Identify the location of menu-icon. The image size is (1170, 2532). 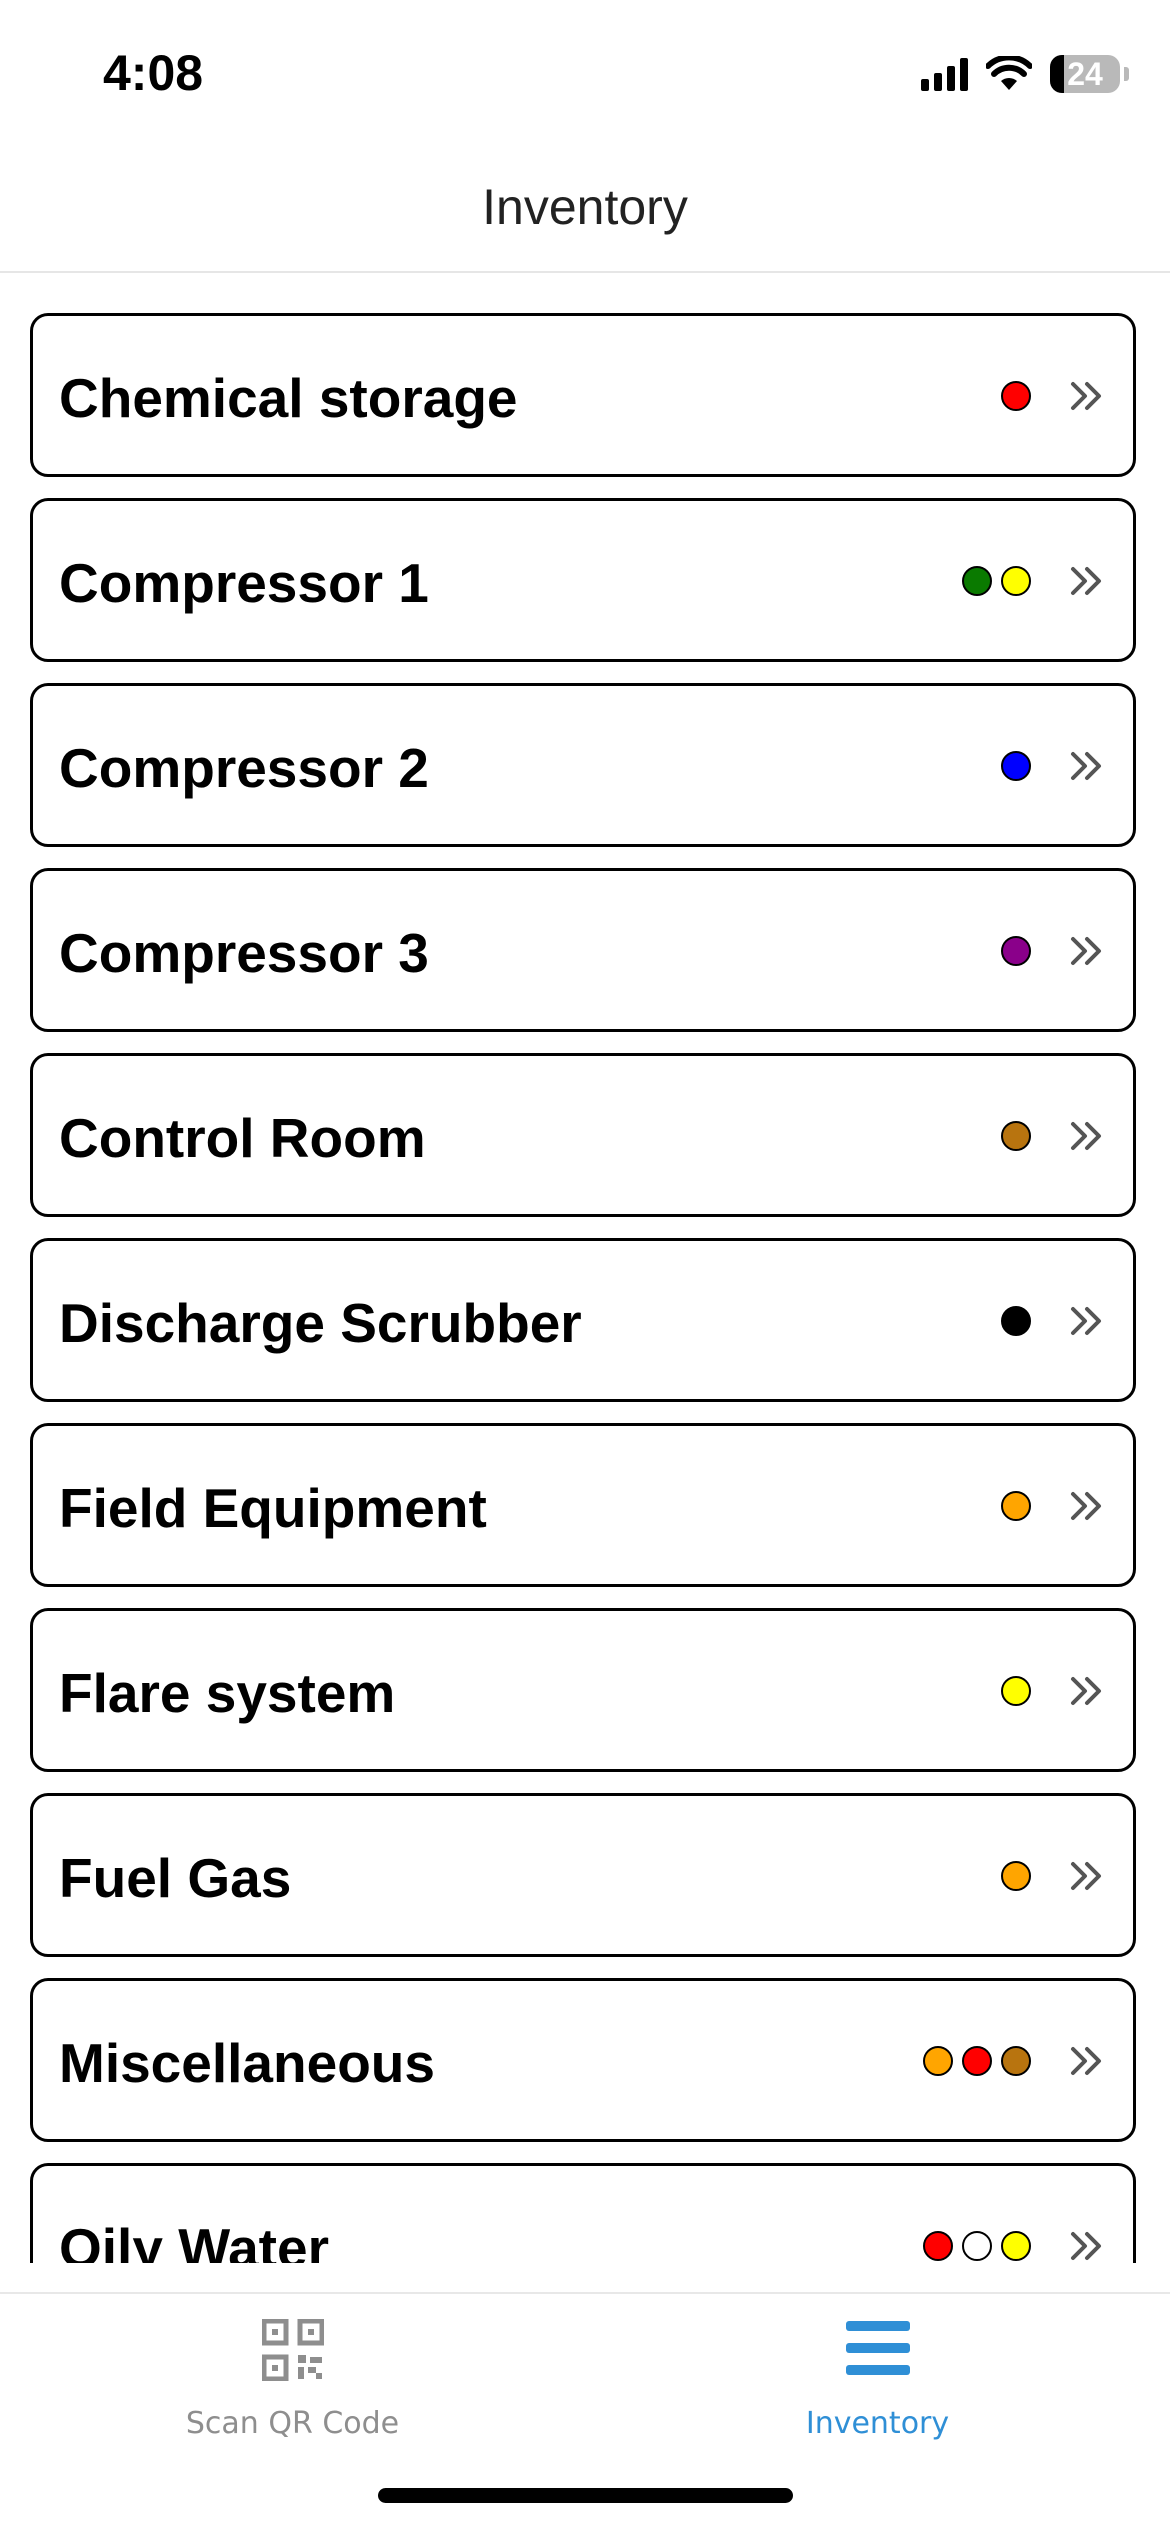
(877, 2348).